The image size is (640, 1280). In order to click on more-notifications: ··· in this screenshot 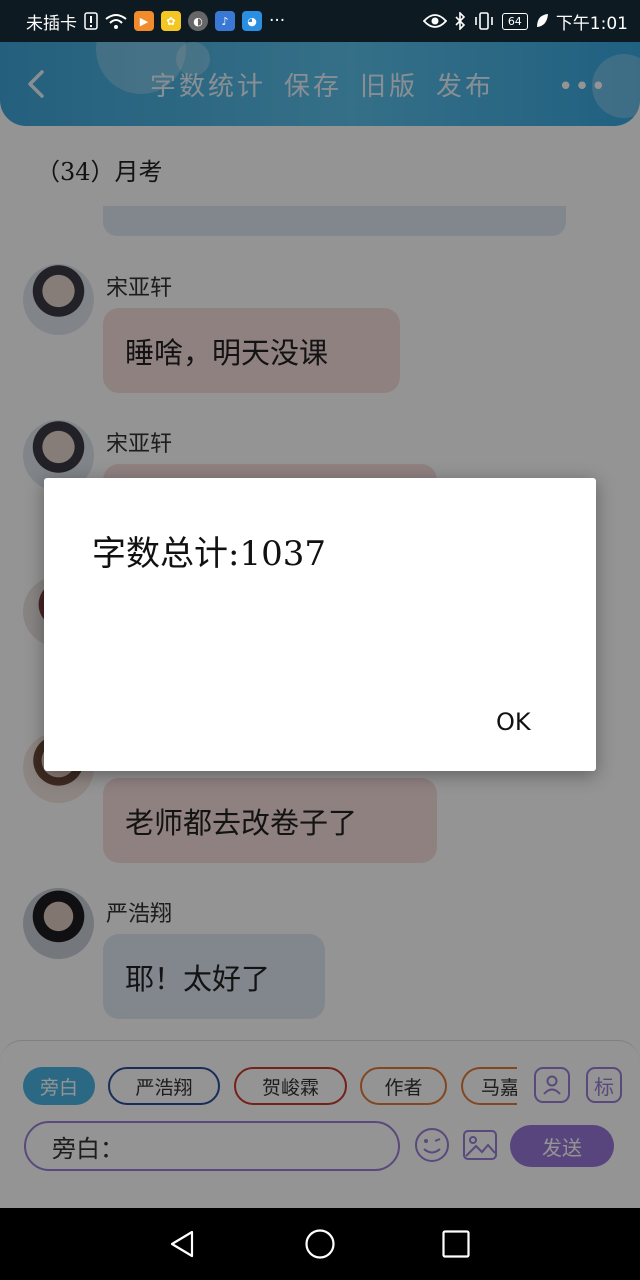, I will do `click(277, 21)`.